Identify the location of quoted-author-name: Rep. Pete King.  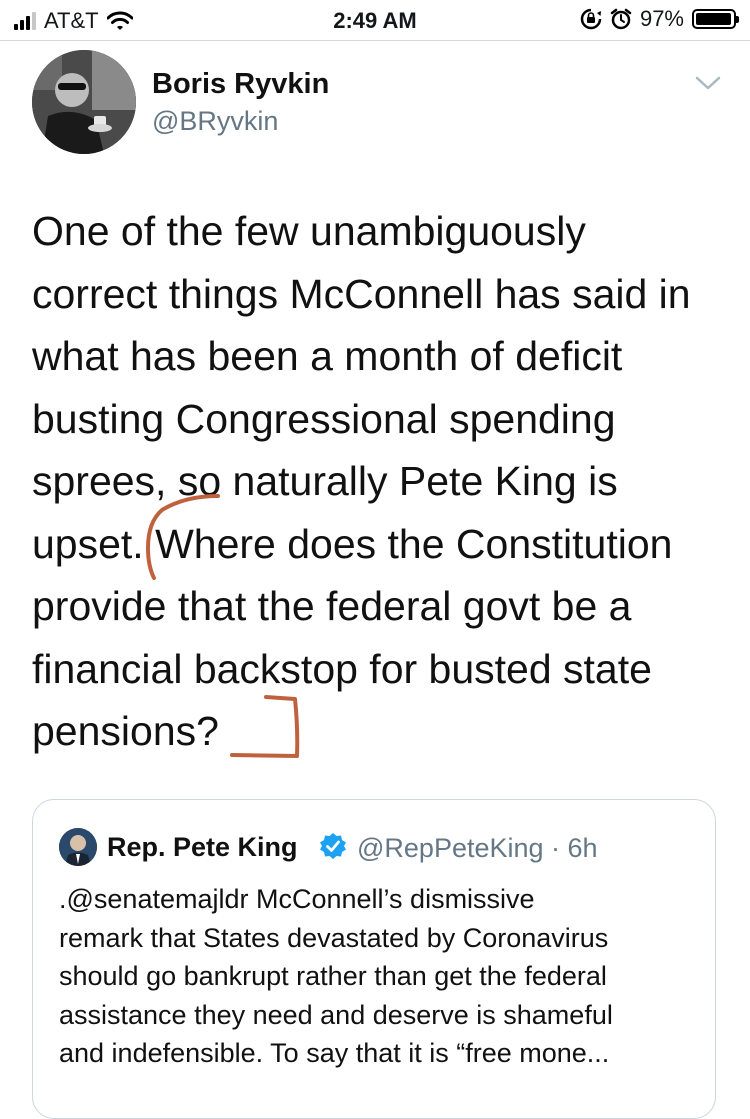
(202, 847).